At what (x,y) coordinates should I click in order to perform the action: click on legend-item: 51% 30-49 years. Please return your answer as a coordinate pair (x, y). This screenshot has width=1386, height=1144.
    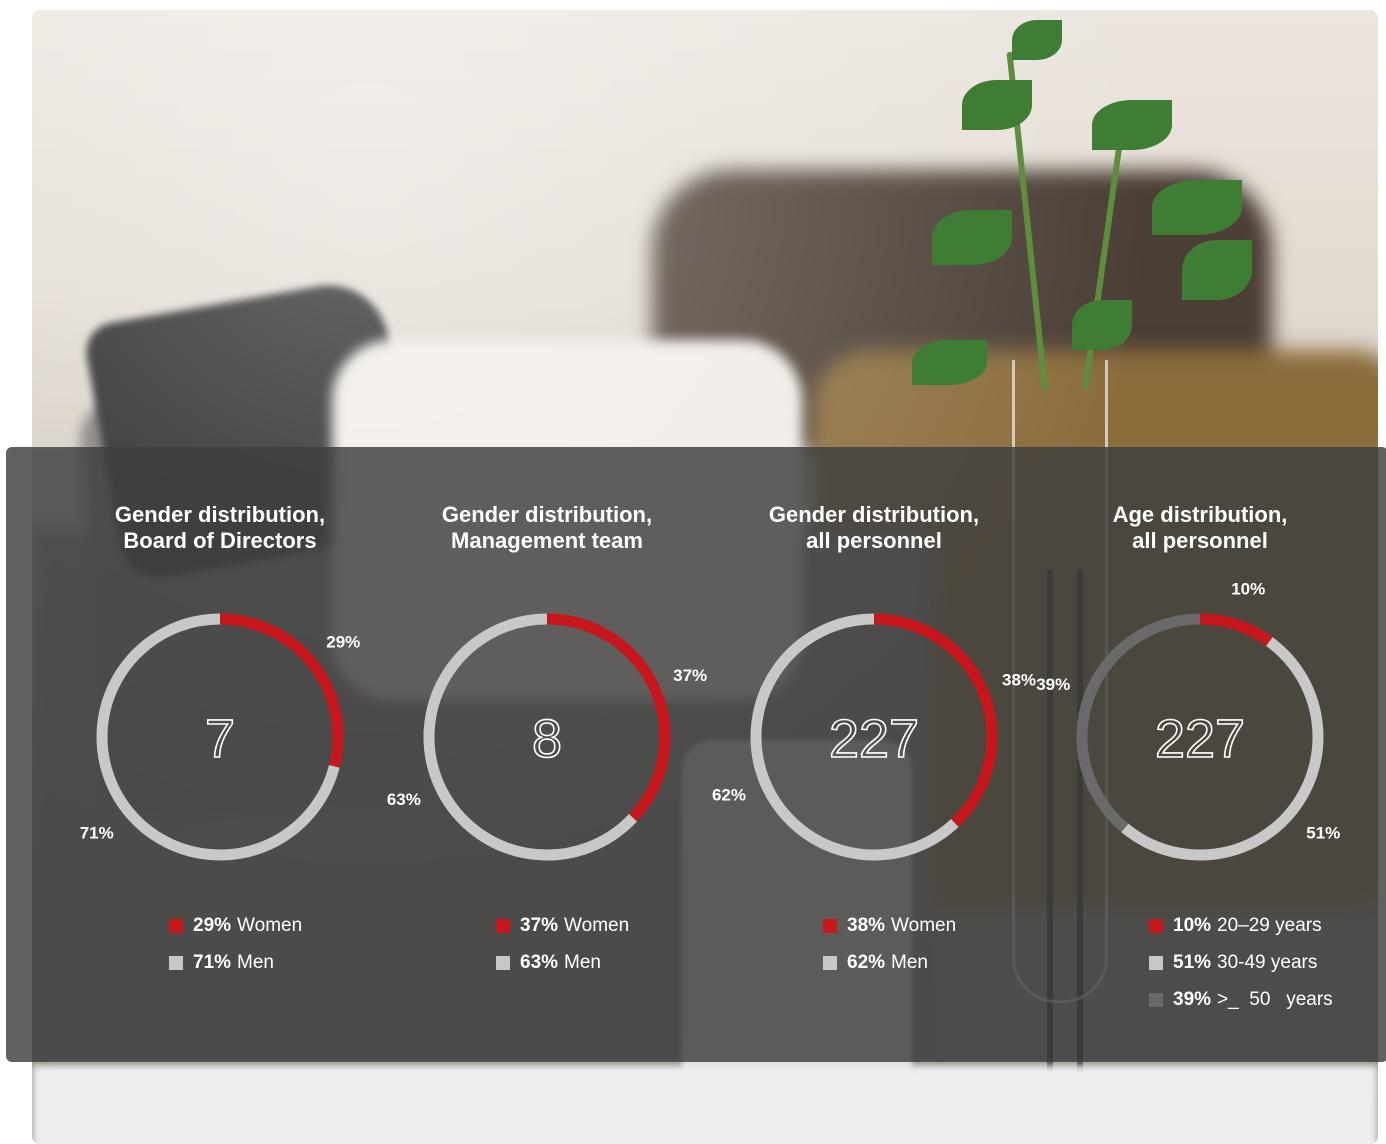
    Looking at the image, I should click on (1233, 963).